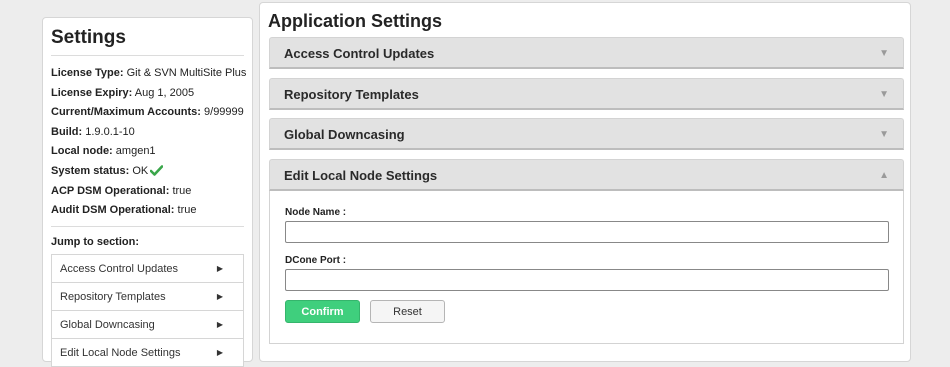 The width and height of the screenshot is (950, 367). Describe the element at coordinates (587, 280) in the screenshot. I see `dcone-port-input` at that location.